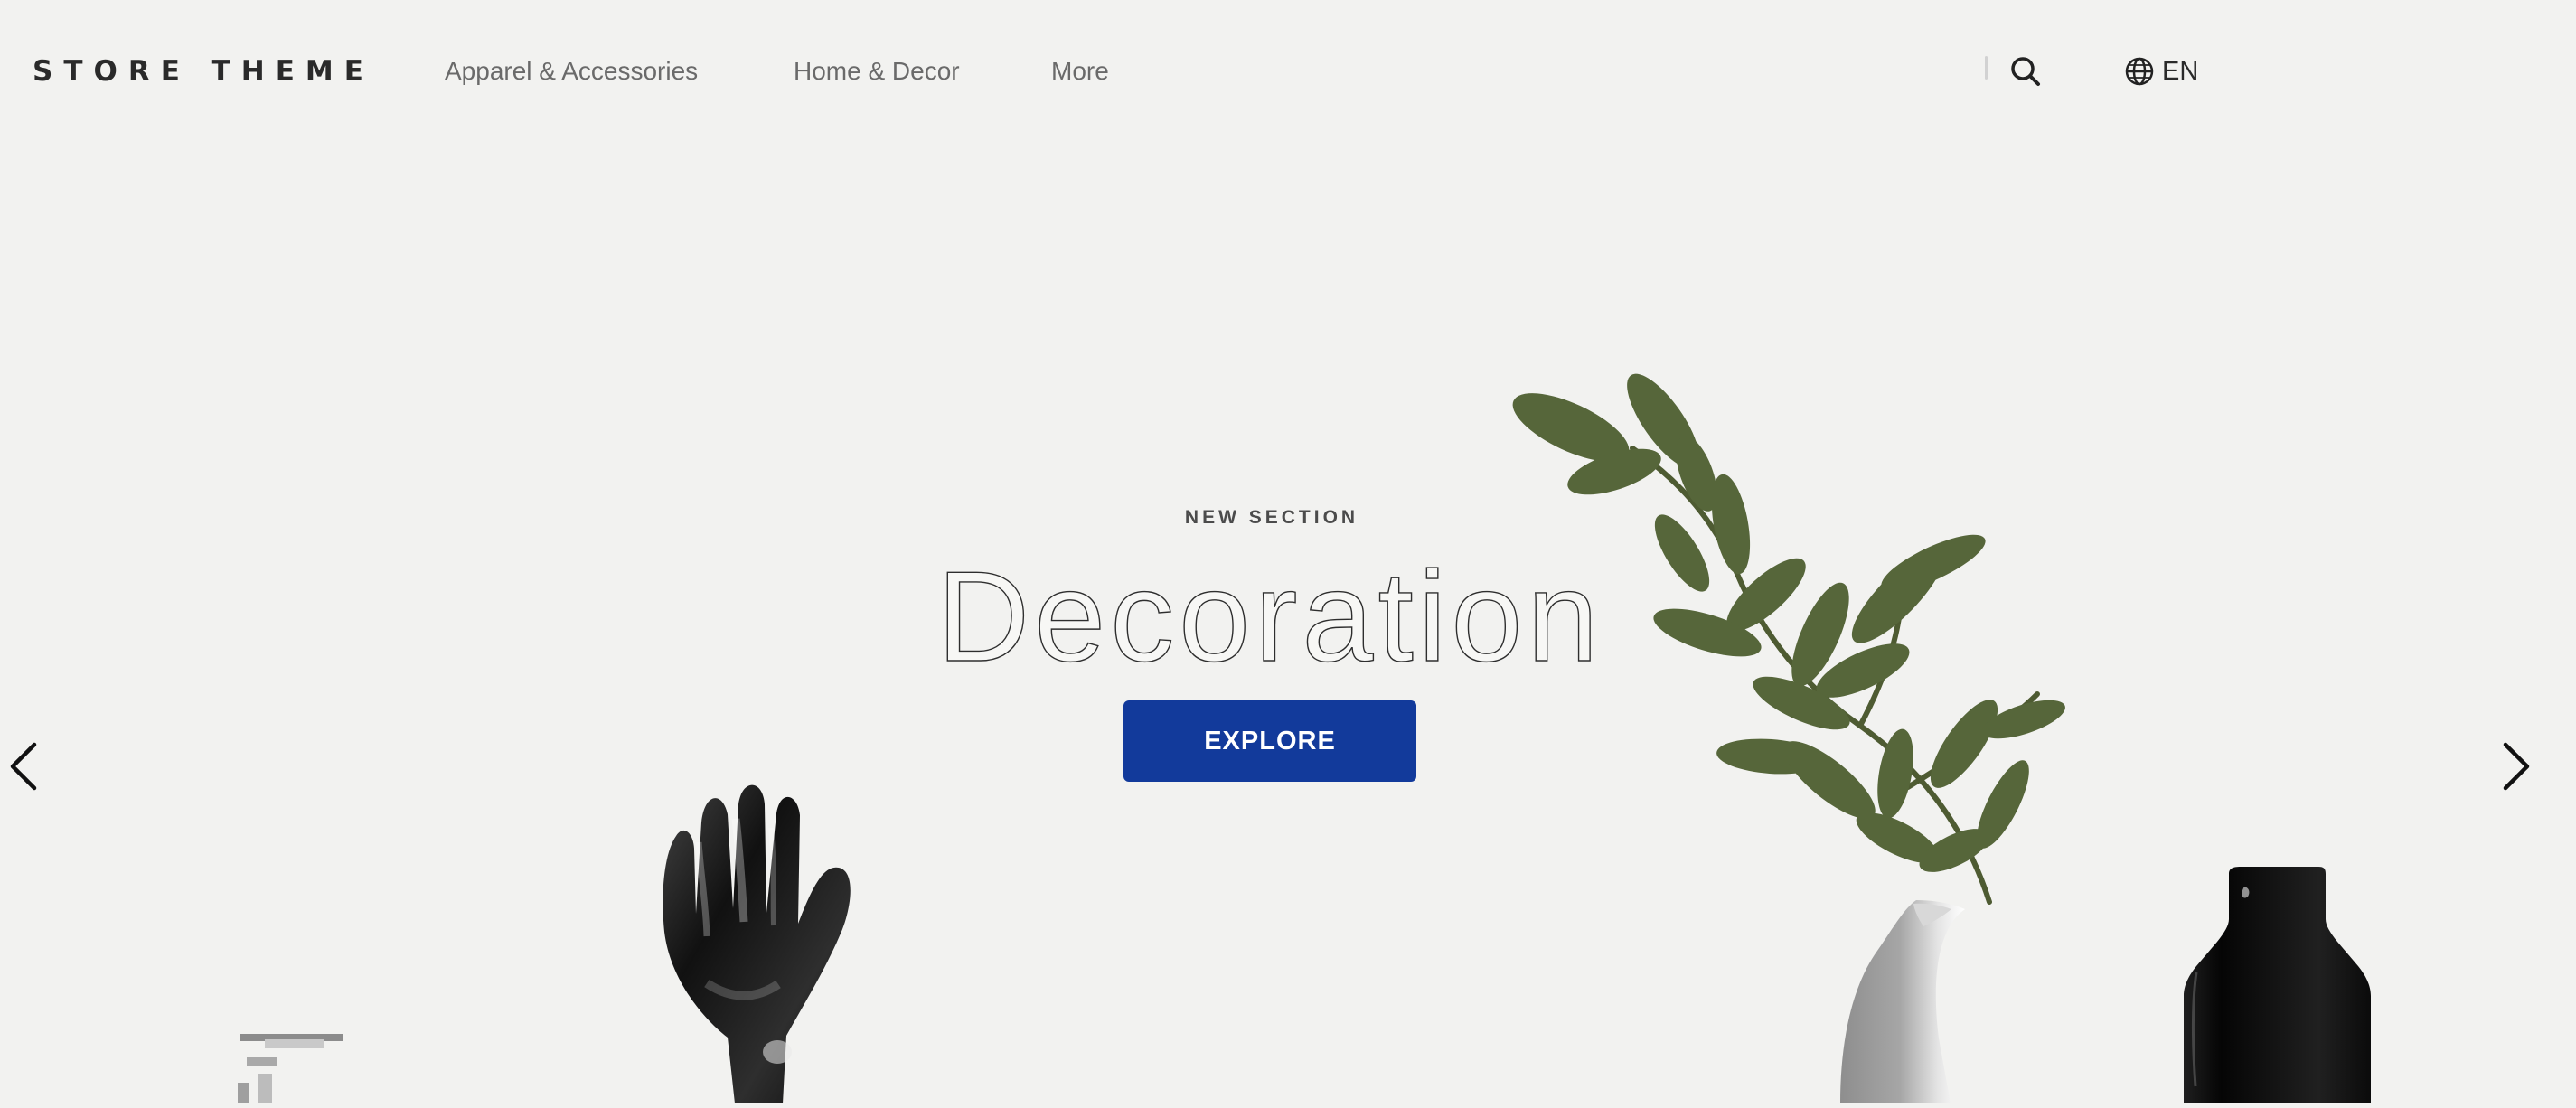 This screenshot has width=2576, height=1108. I want to click on language-code: EN, so click(2180, 71).